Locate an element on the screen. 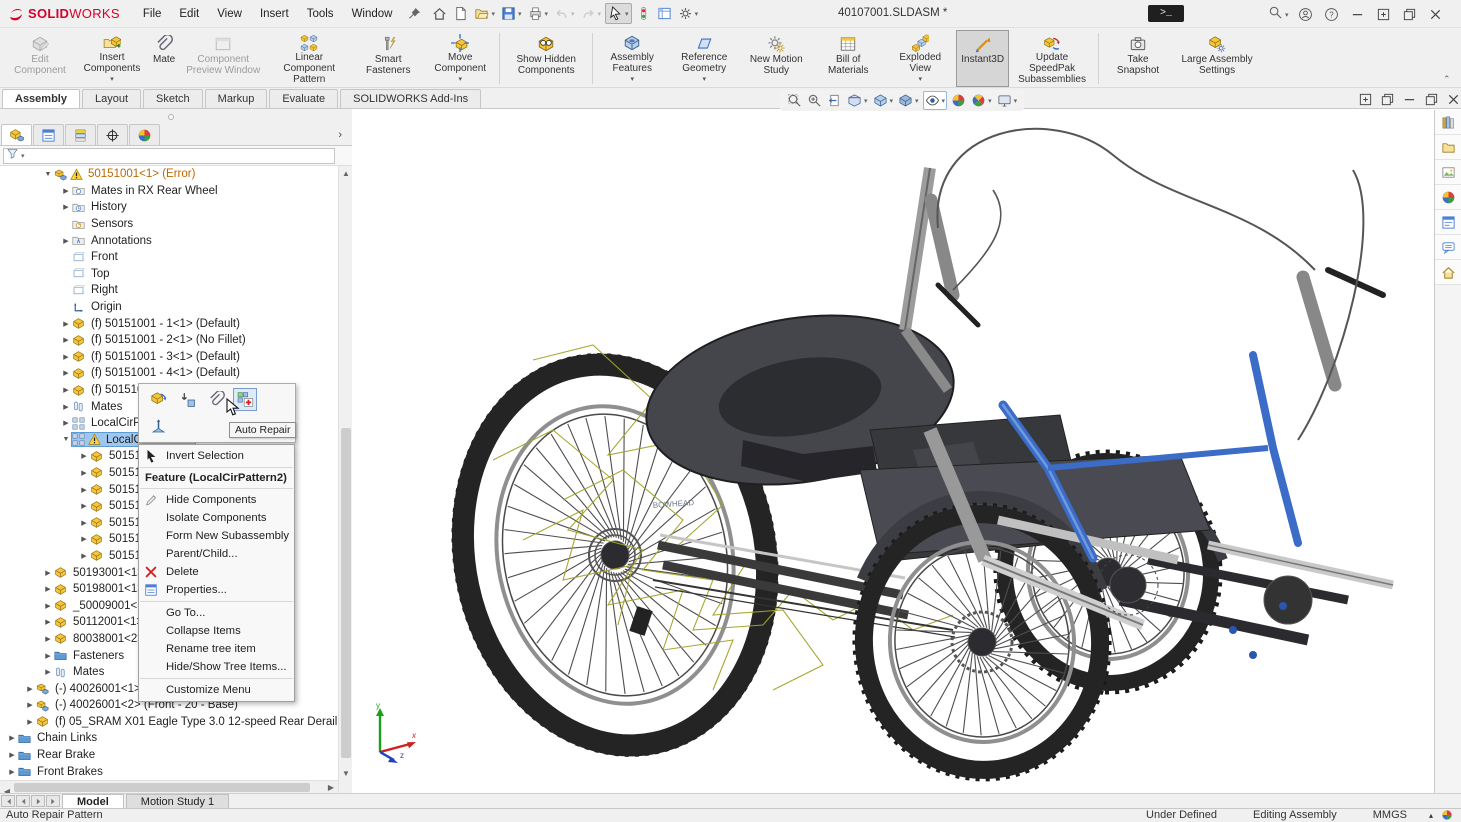 Image resolution: width=1461 pixels, height=822 pixels. qat-display-pane-button is located at coordinates (664, 13).